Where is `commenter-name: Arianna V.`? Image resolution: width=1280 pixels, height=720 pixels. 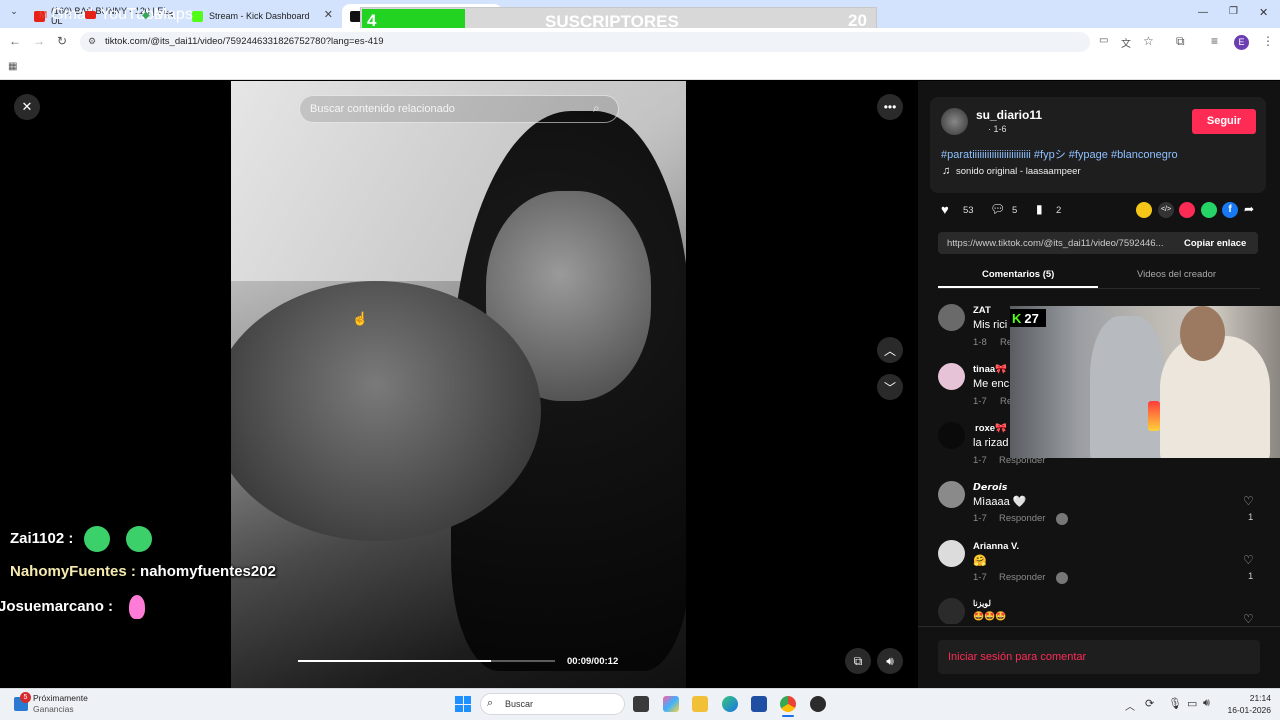
commenter-name: Arianna V. is located at coordinates (996, 546).